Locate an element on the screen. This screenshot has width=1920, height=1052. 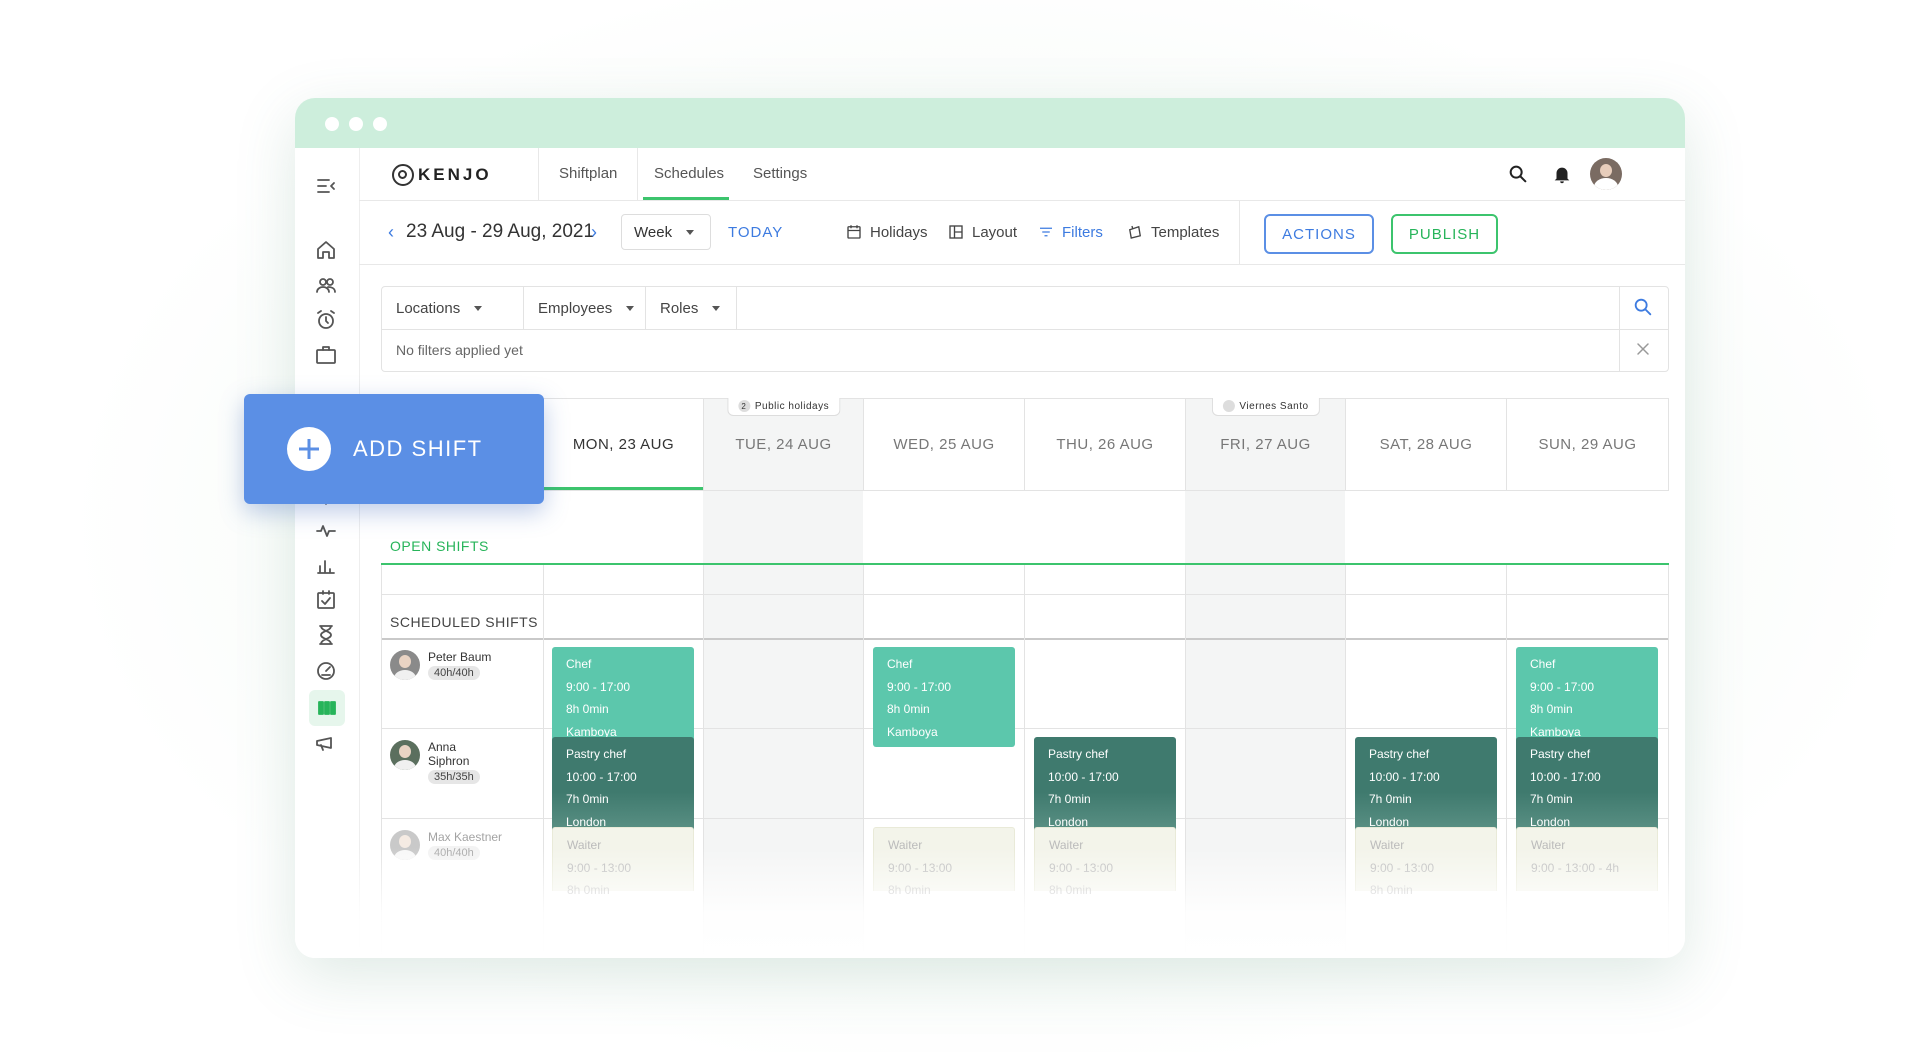
tab-settings: Settings is located at coordinates (780, 174).